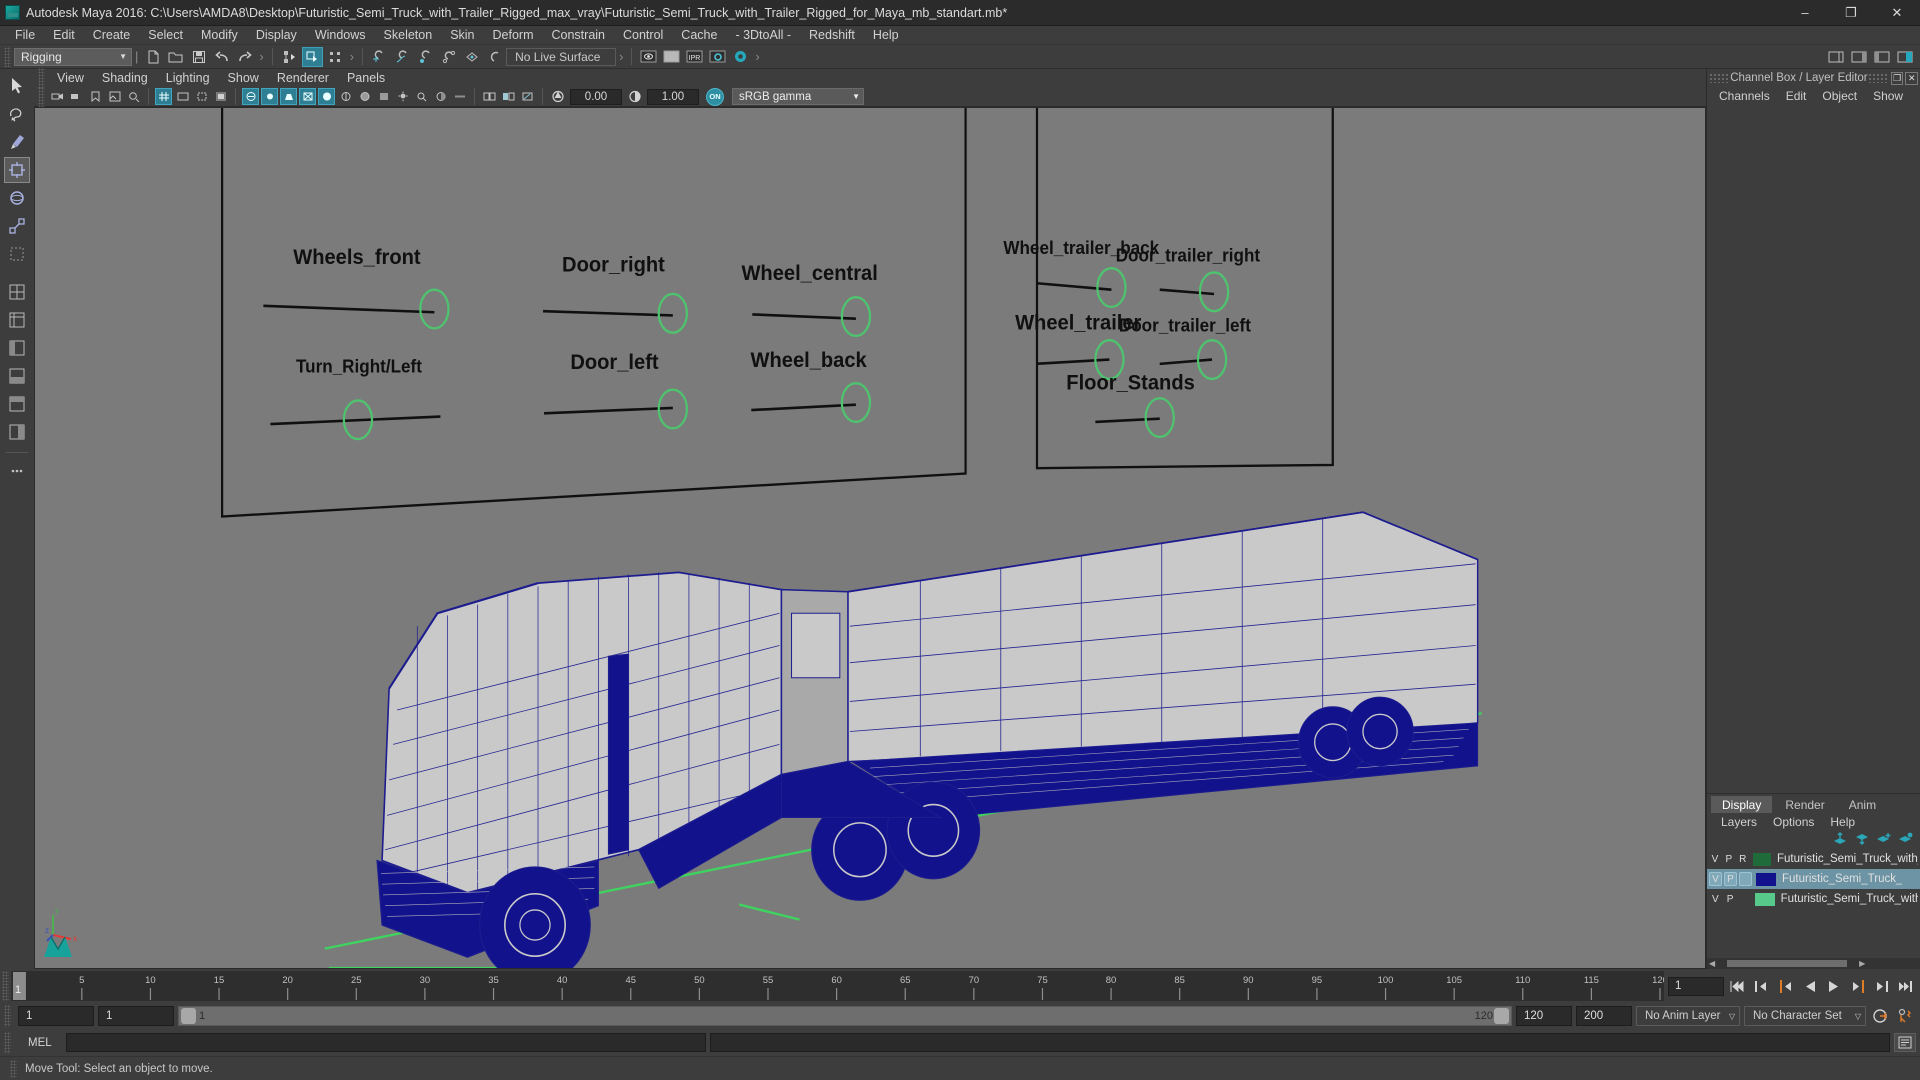  I want to click on image-plane-icon, so click(114, 96).